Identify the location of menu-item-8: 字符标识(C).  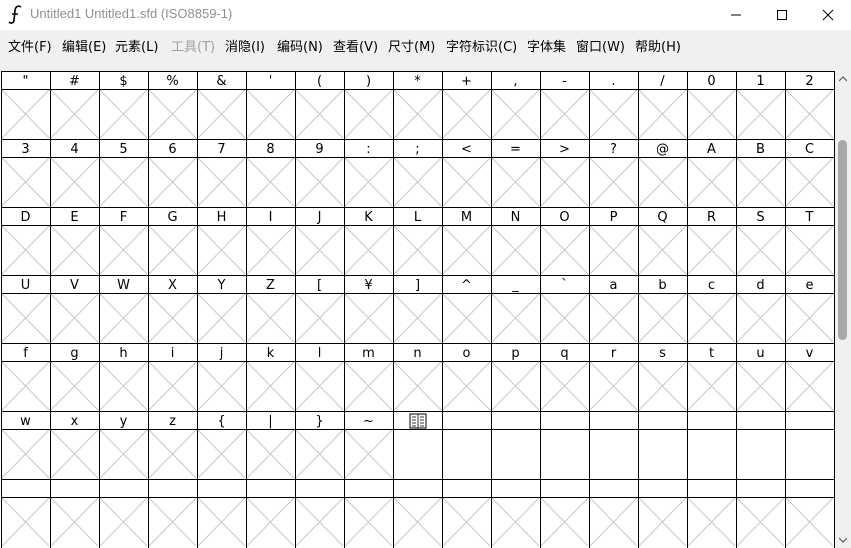
(481, 45).